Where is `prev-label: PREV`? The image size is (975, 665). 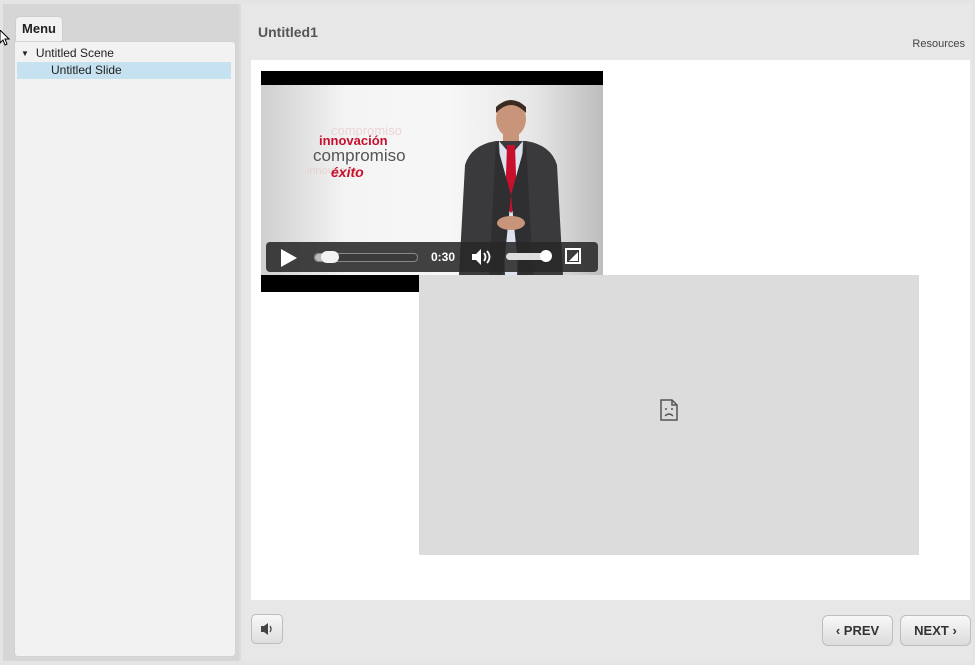
prev-label: PREV is located at coordinates (861, 630).